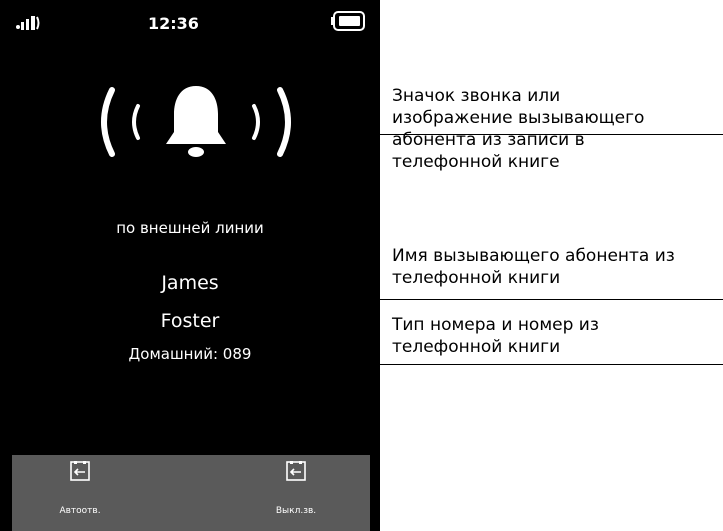 The image size is (723, 531). What do you see at coordinates (190, 228) in the screenshot?
I see `line-type-label: по внешней линии` at bounding box center [190, 228].